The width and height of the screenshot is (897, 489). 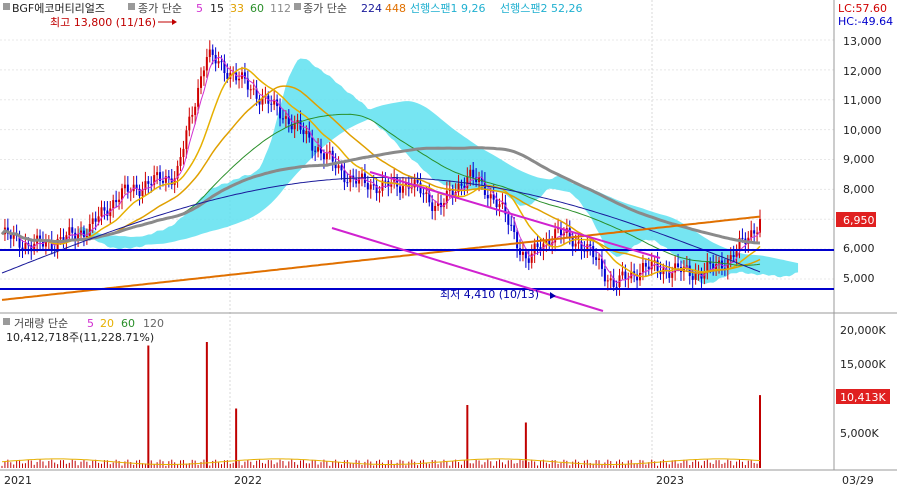 I want to click on high-annotation: 최고 13,800 (11/16), so click(x=103, y=22).